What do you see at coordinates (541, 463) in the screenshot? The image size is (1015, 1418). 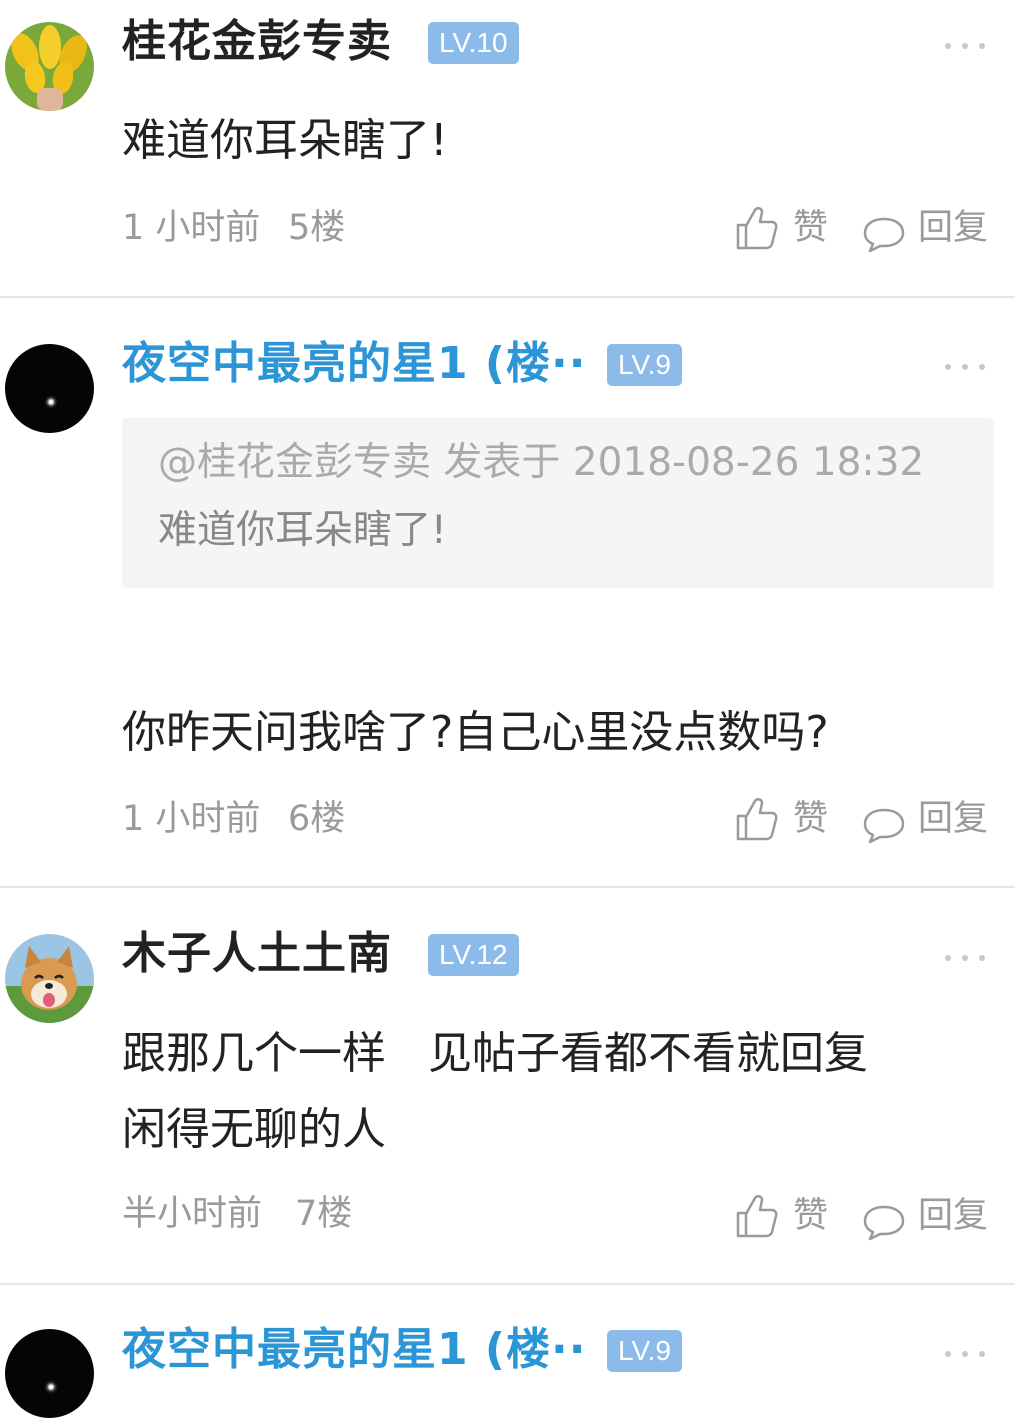 I see `quote-header: @桂花金彭专卖 发表于 2018-08-26 18:32` at bounding box center [541, 463].